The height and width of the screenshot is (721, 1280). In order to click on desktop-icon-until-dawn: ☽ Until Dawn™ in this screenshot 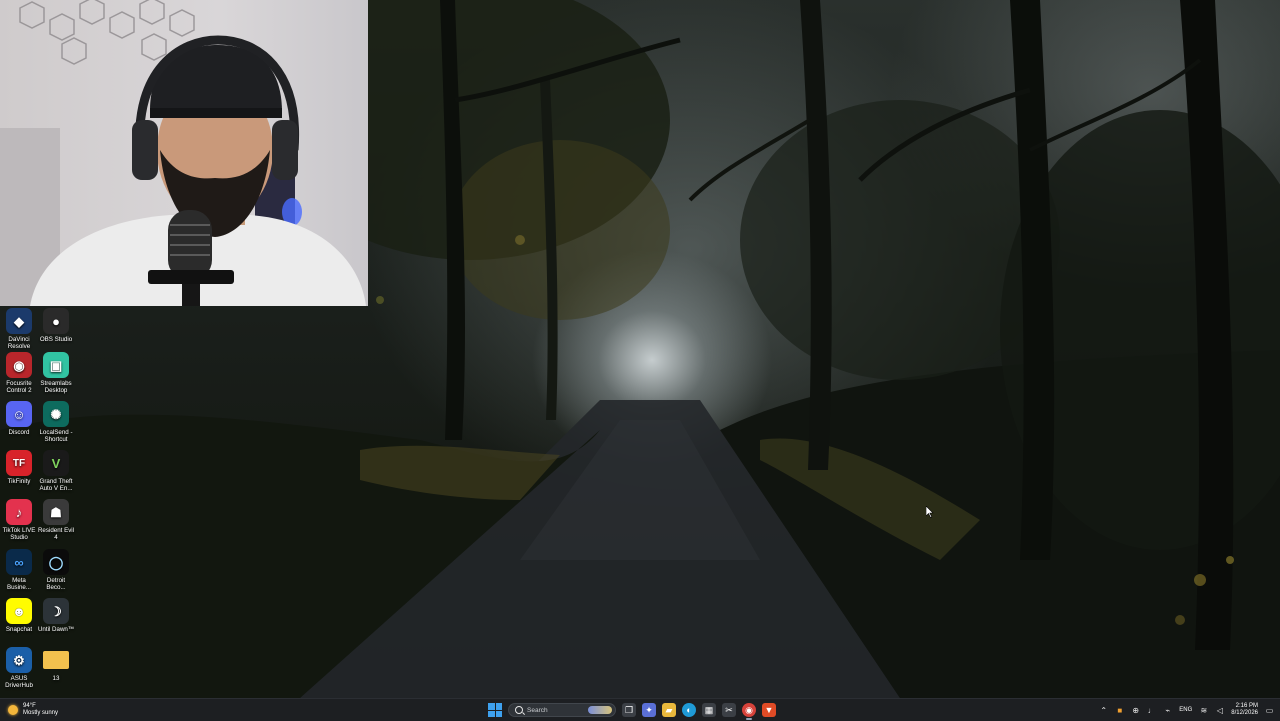, I will do `click(56, 615)`.